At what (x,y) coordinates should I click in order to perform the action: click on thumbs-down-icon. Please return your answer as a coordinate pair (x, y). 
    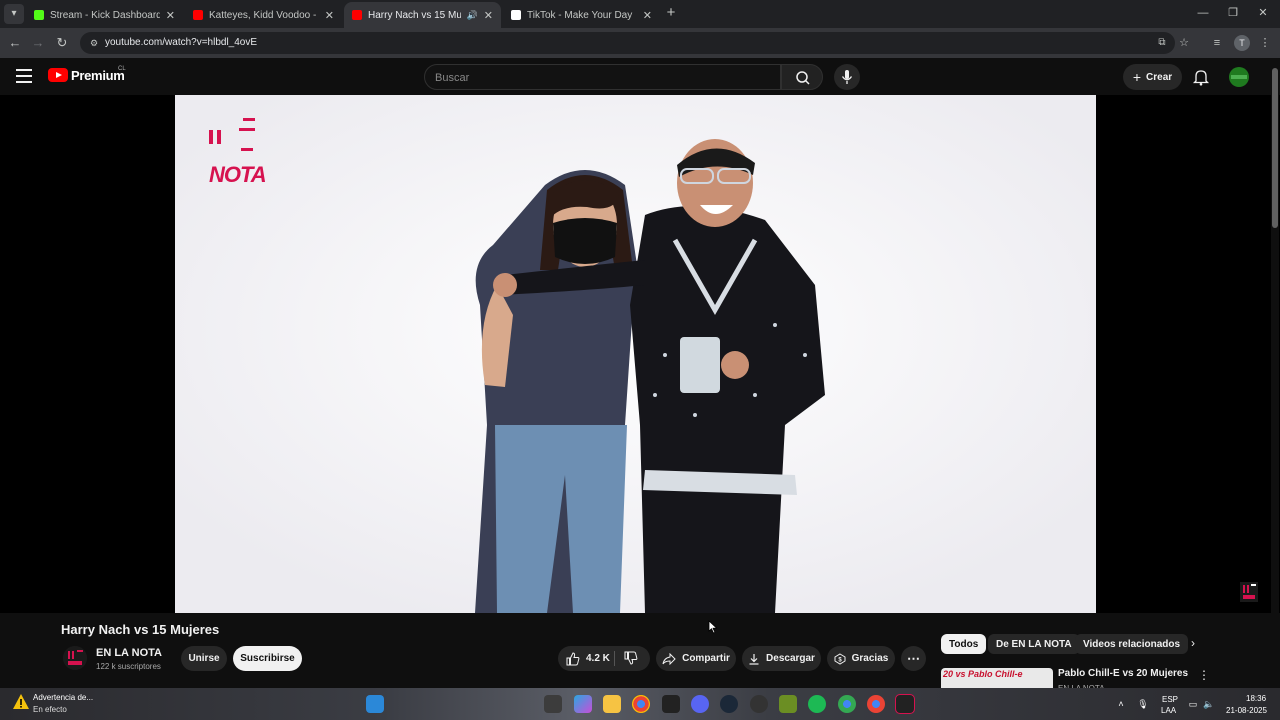
    Looking at the image, I should click on (631, 658).